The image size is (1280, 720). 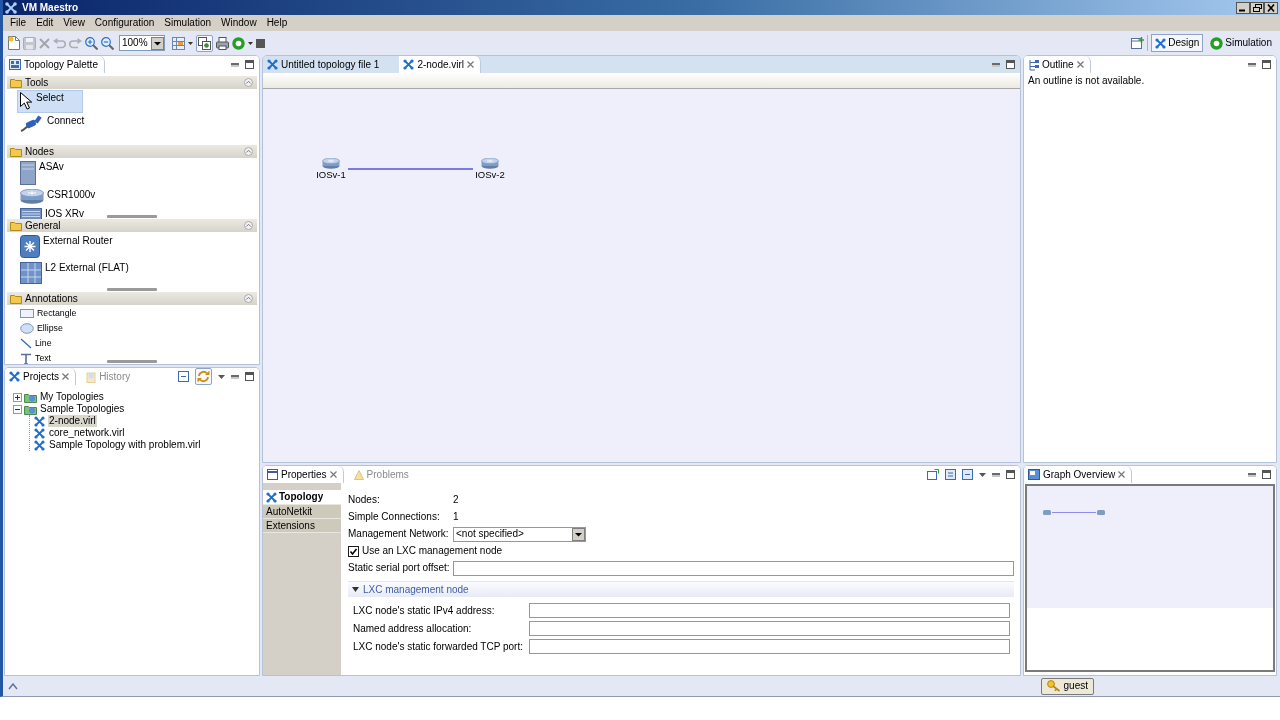 I want to click on stop-icon, so click(x=260, y=43).